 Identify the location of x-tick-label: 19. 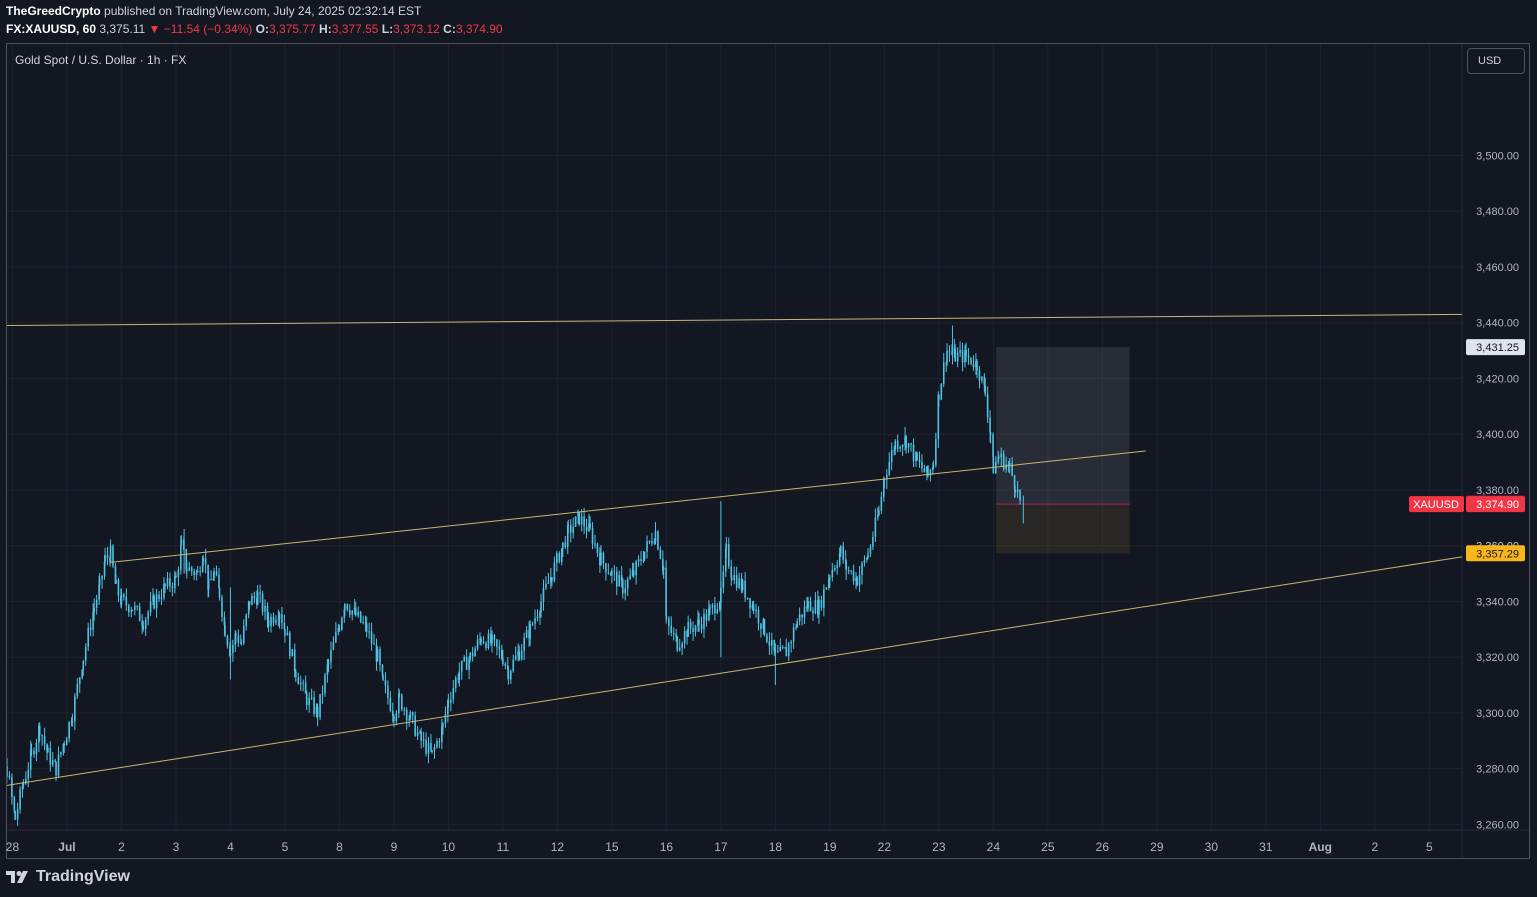
(830, 847).